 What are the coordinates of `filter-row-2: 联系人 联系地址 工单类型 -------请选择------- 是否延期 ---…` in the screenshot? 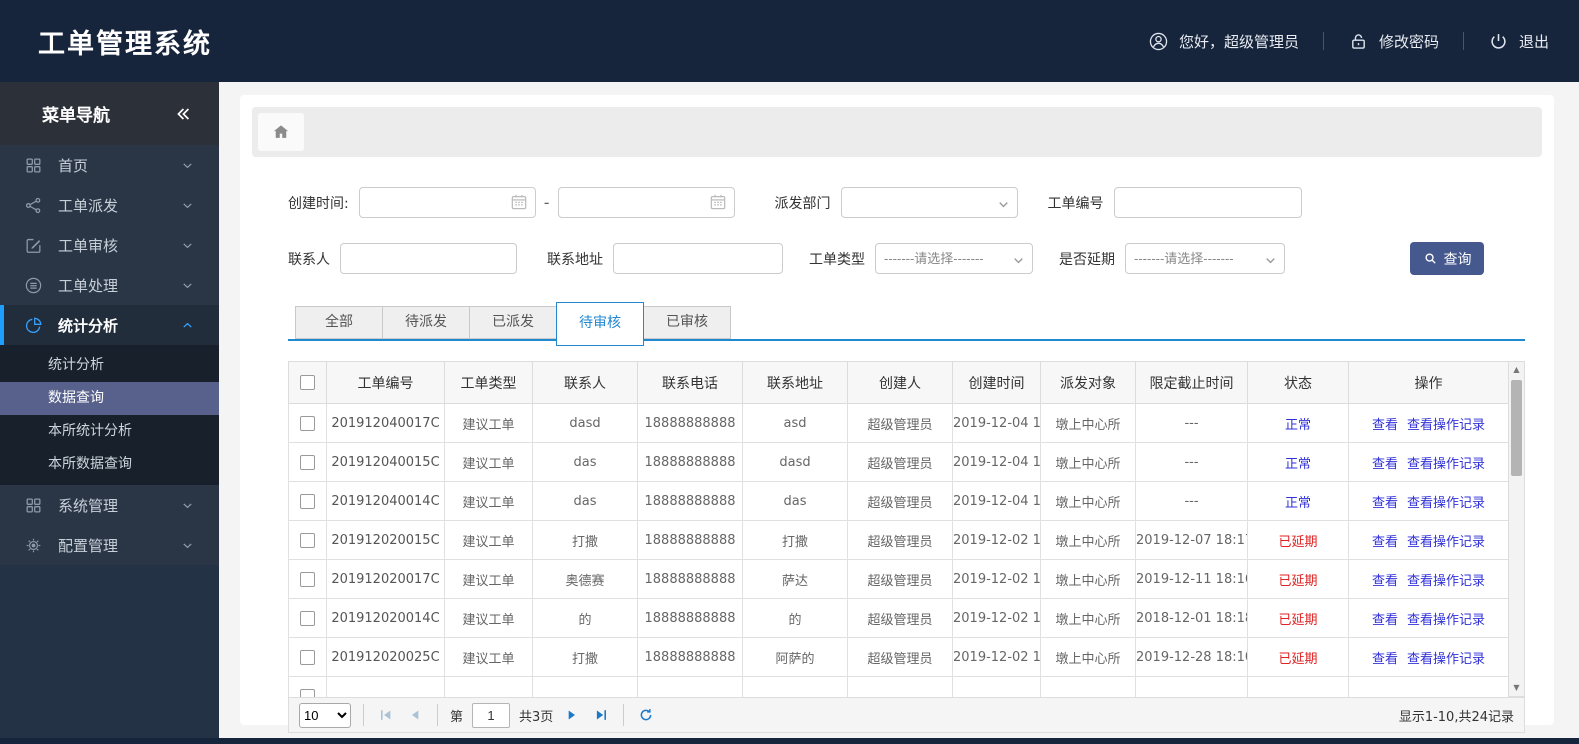 It's located at (915, 258).